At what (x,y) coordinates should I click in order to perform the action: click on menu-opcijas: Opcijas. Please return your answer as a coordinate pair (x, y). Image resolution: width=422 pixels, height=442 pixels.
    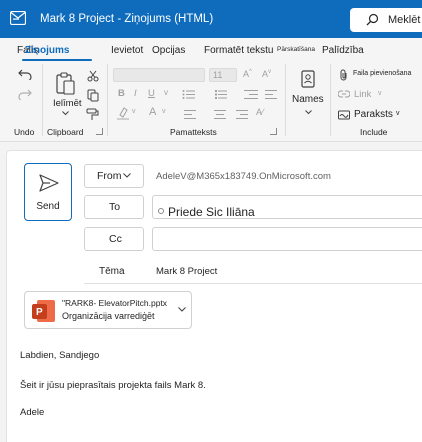
    Looking at the image, I should click on (168, 50).